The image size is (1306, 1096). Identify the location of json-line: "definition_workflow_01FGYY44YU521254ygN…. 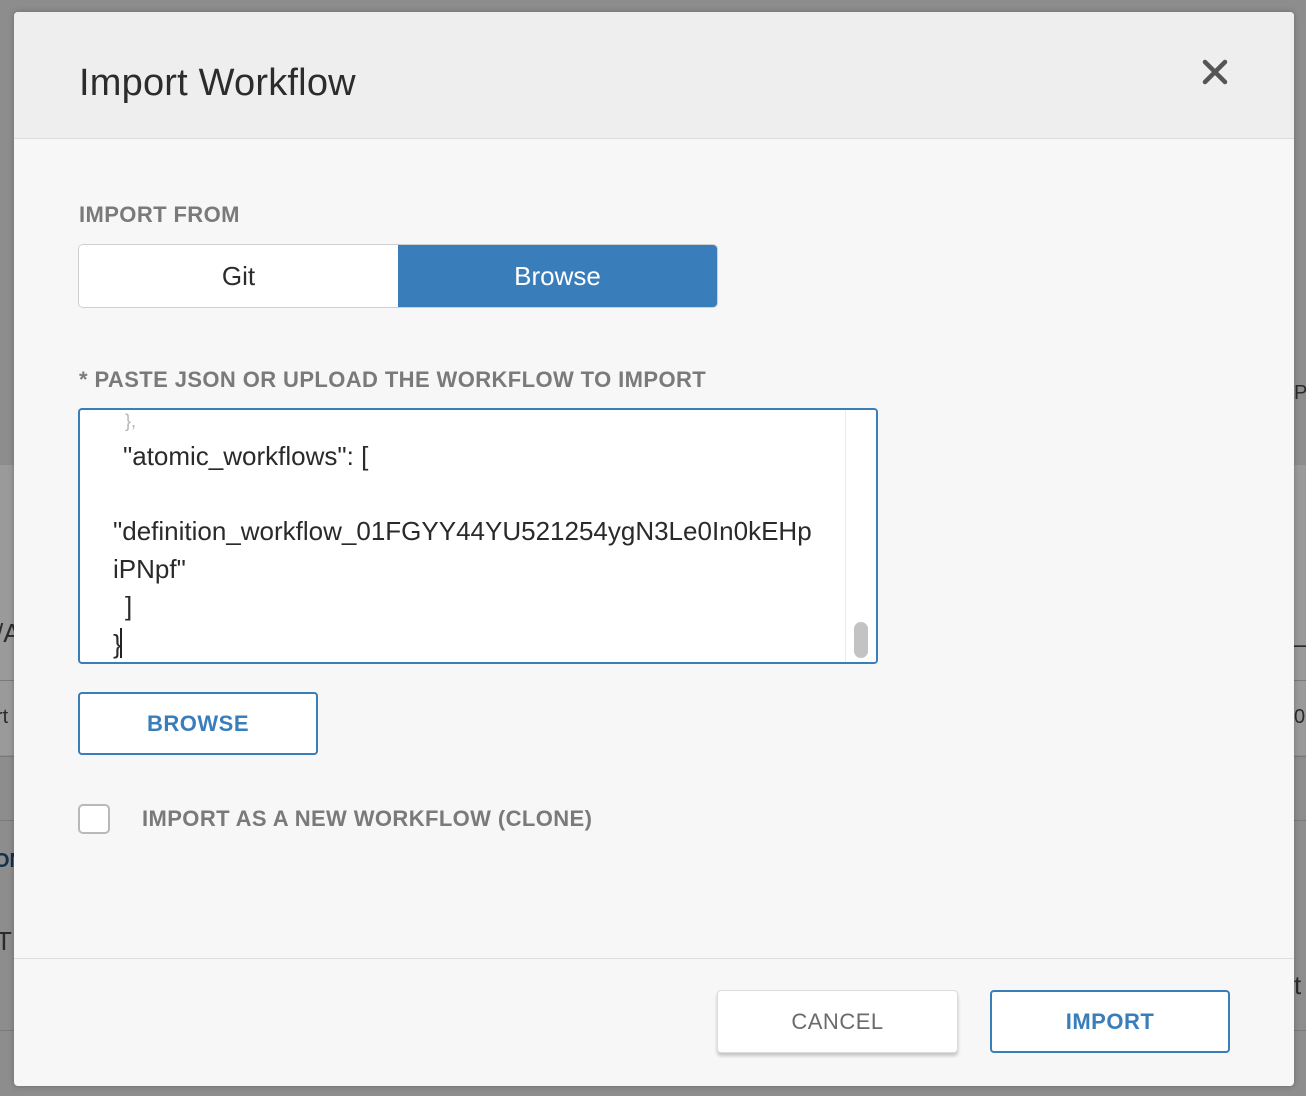
(462, 550).